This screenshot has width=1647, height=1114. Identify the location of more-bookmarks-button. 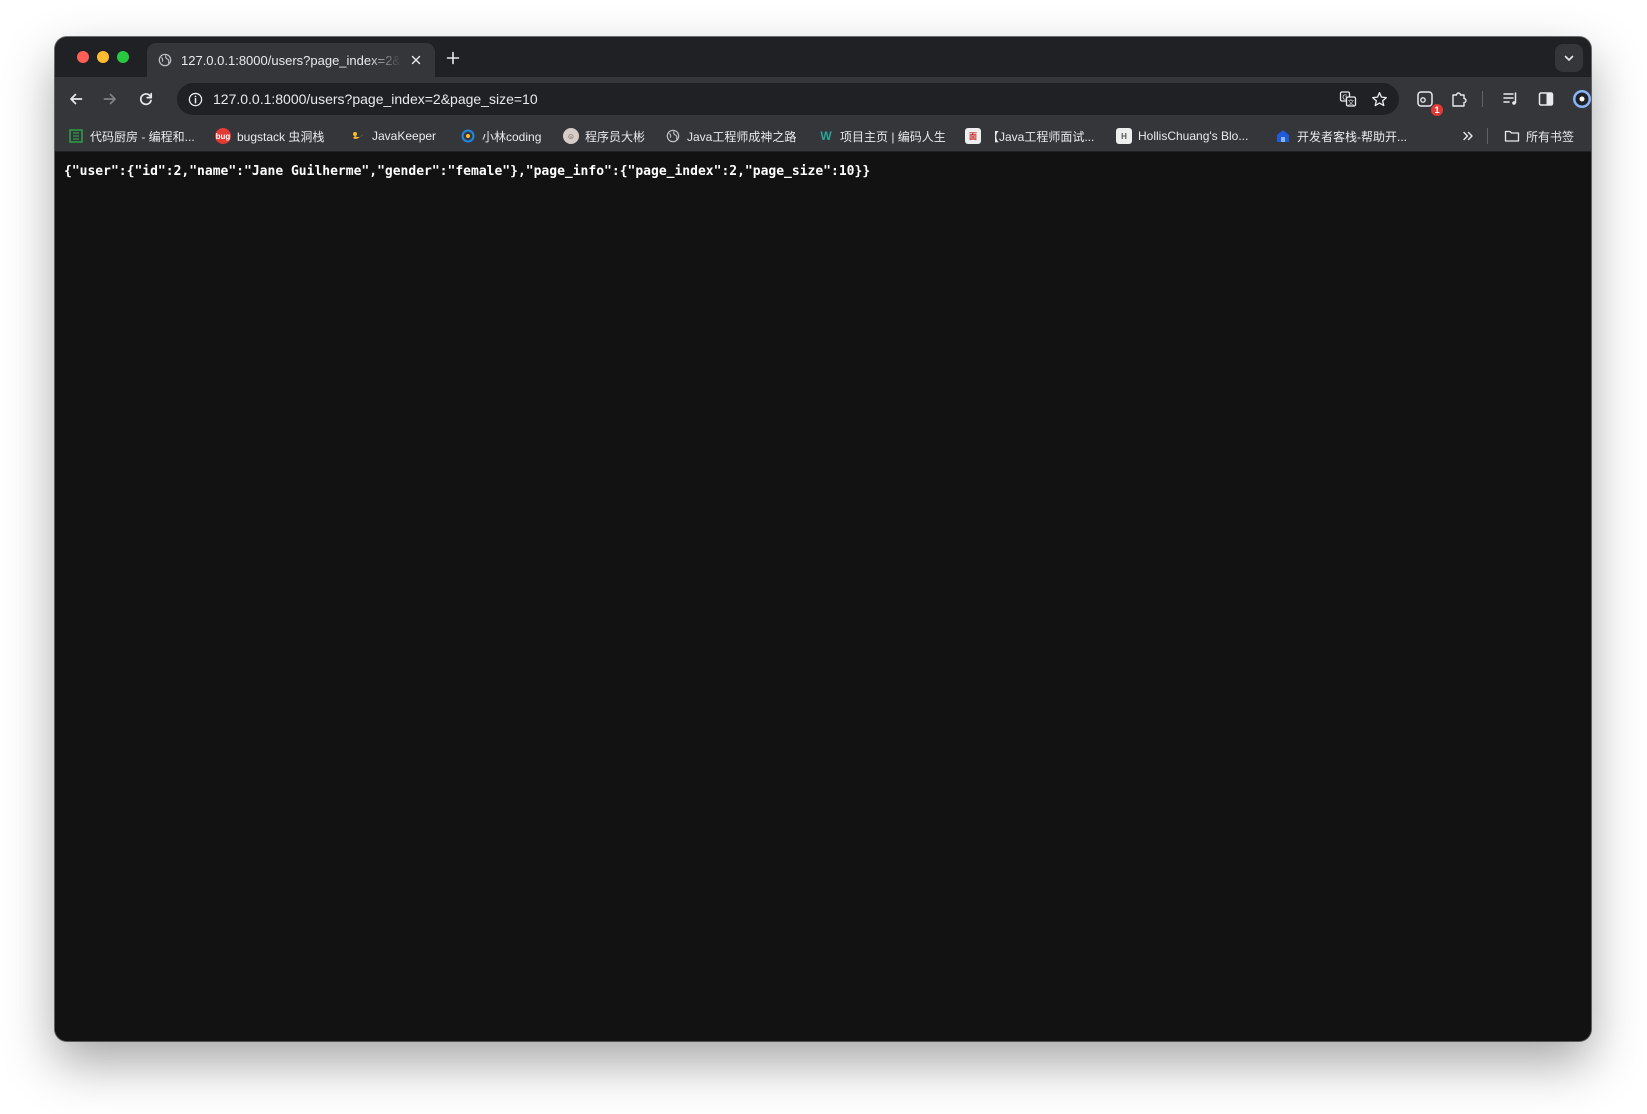
(1468, 136).